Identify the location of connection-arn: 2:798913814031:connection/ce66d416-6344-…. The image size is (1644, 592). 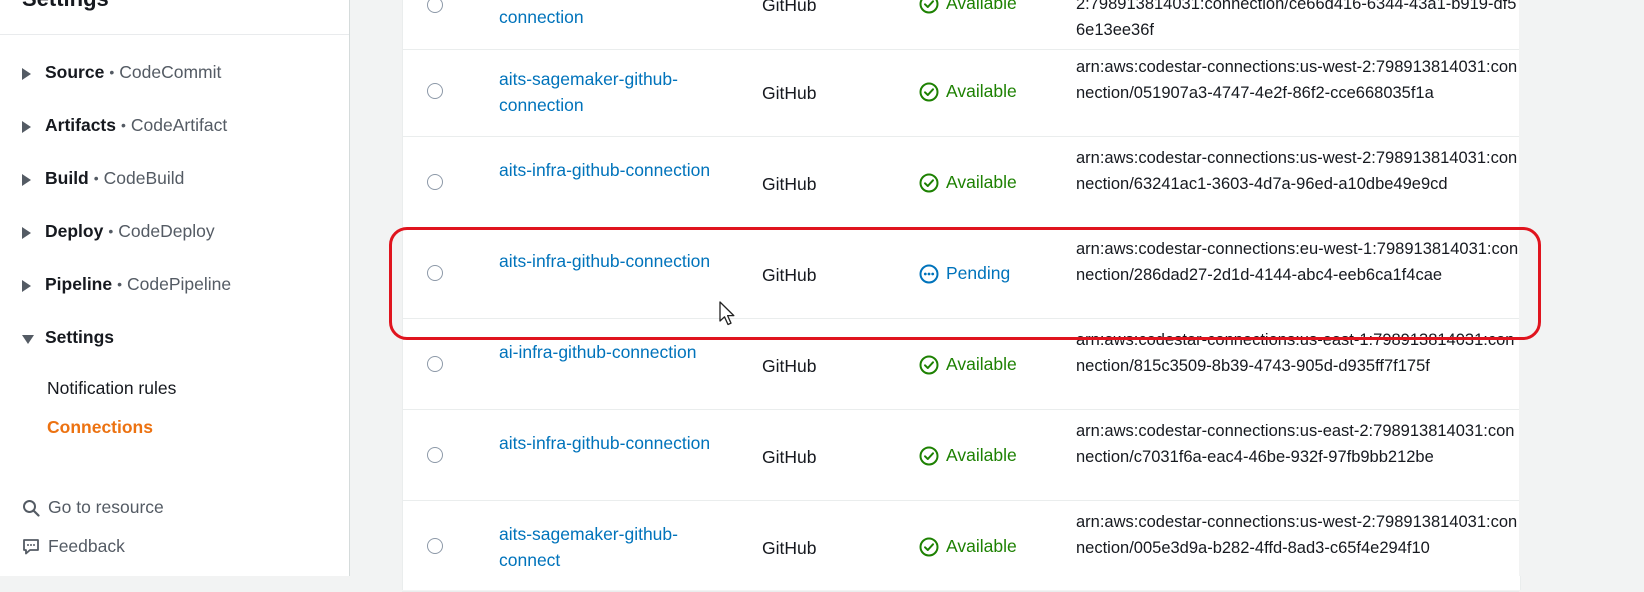
(1296, 19).